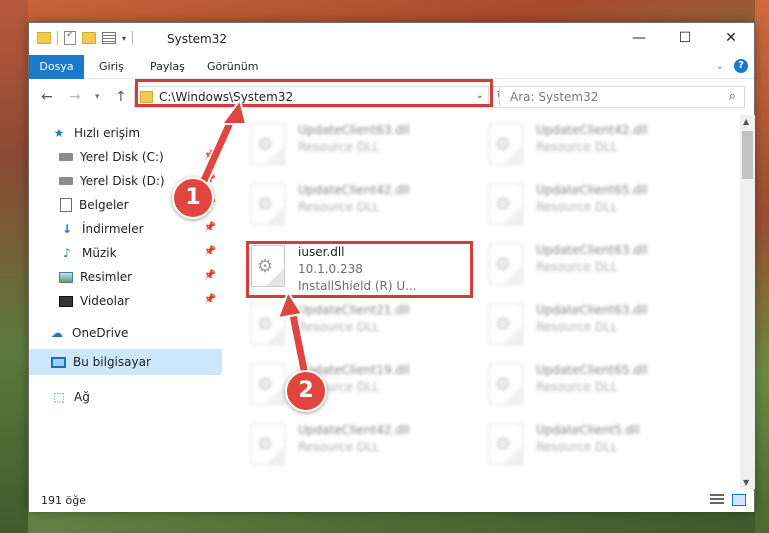 This screenshot has width=769, height=533. Describe the element at coordinates (747, 155) in the screenshot. I see `scrollbar-thumb` at that location.